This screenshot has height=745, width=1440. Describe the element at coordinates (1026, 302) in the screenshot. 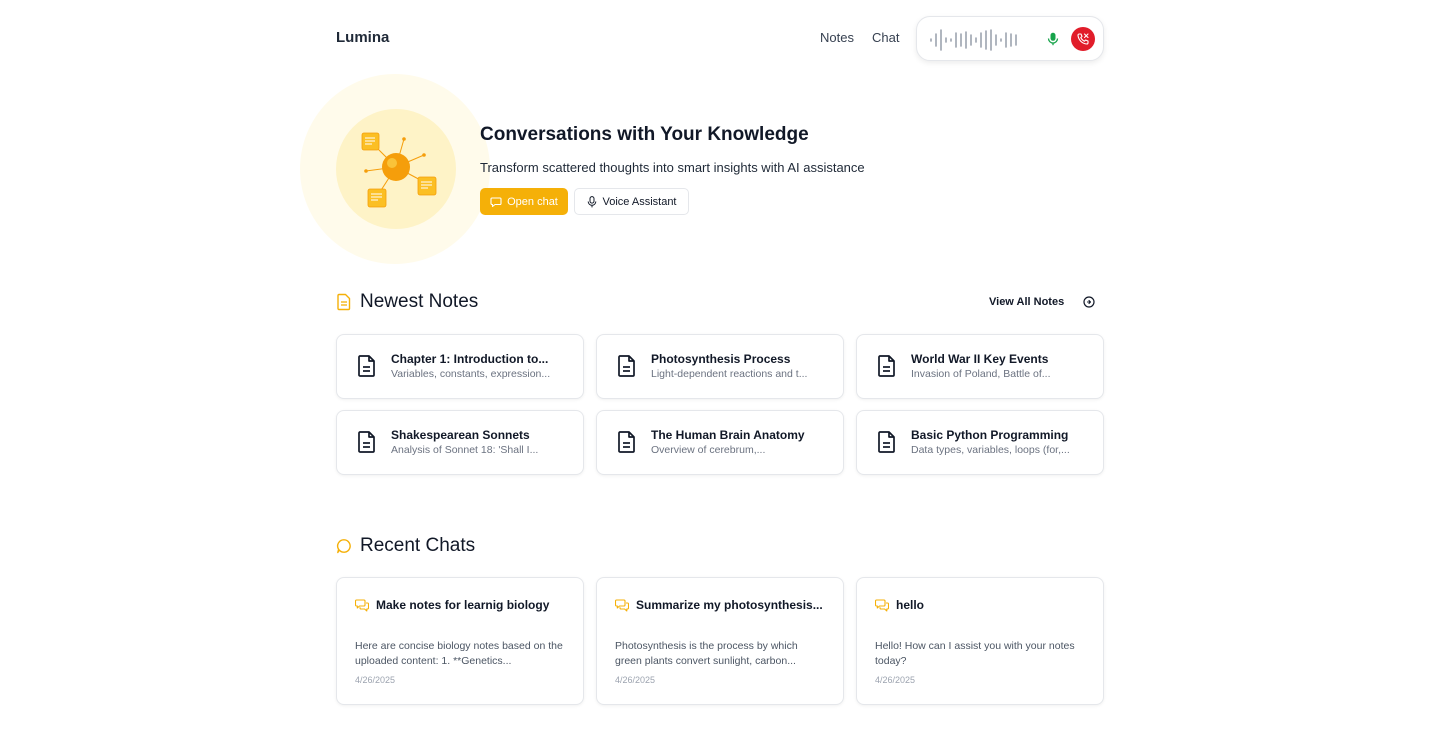

I see `view-all-notes-link: View All Notes` at that location.